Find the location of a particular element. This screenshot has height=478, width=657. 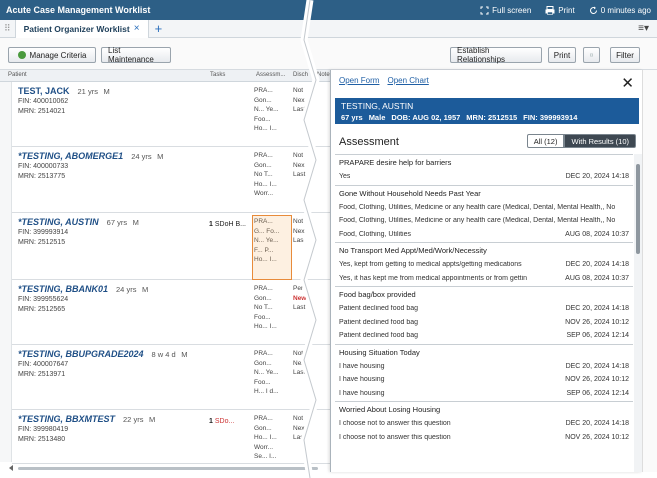

establish-relationships-button: Establish Relationships is located at coordinates (496, 55).